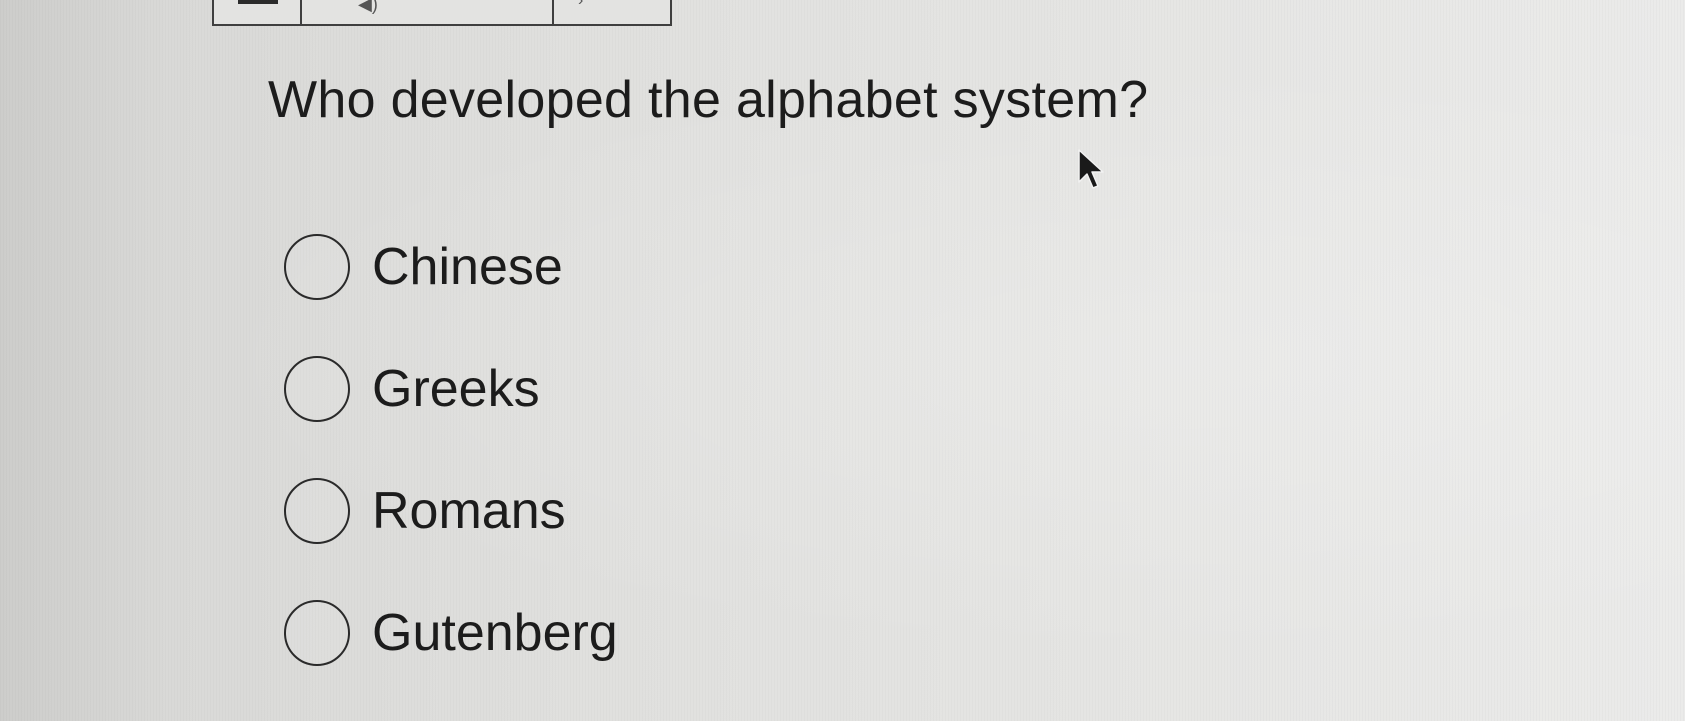  Describe the element at coordinates (467, 267) in the screenshot. I see `option-label: Chinese` at that location.